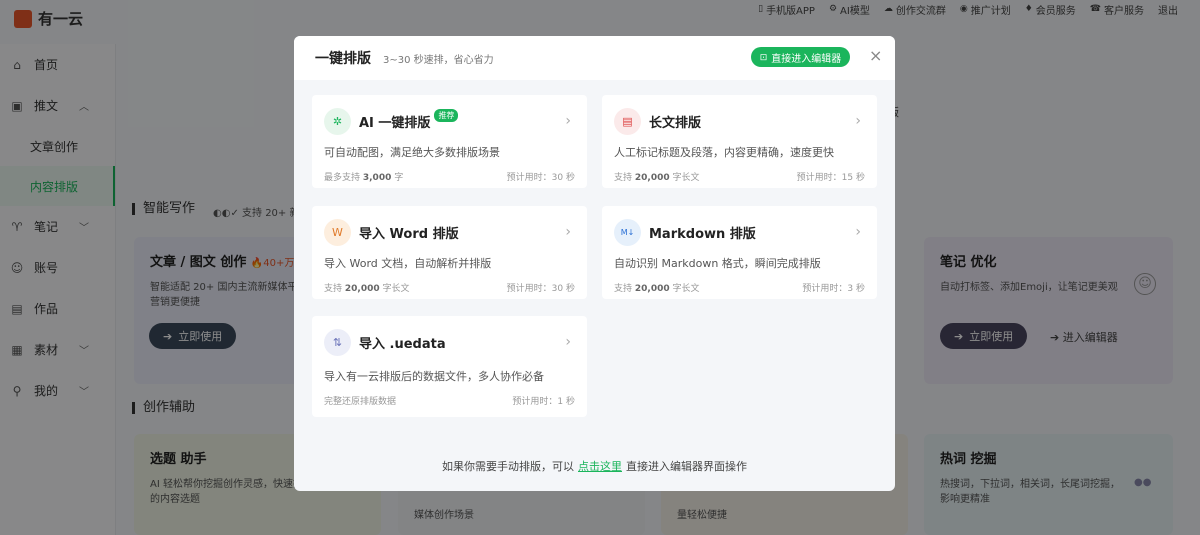 This screenshot has height=535, width=1200. Describe the element at coordinates (763, 56) in the screenshot. I see `editor-icon: ⊡` at that location.